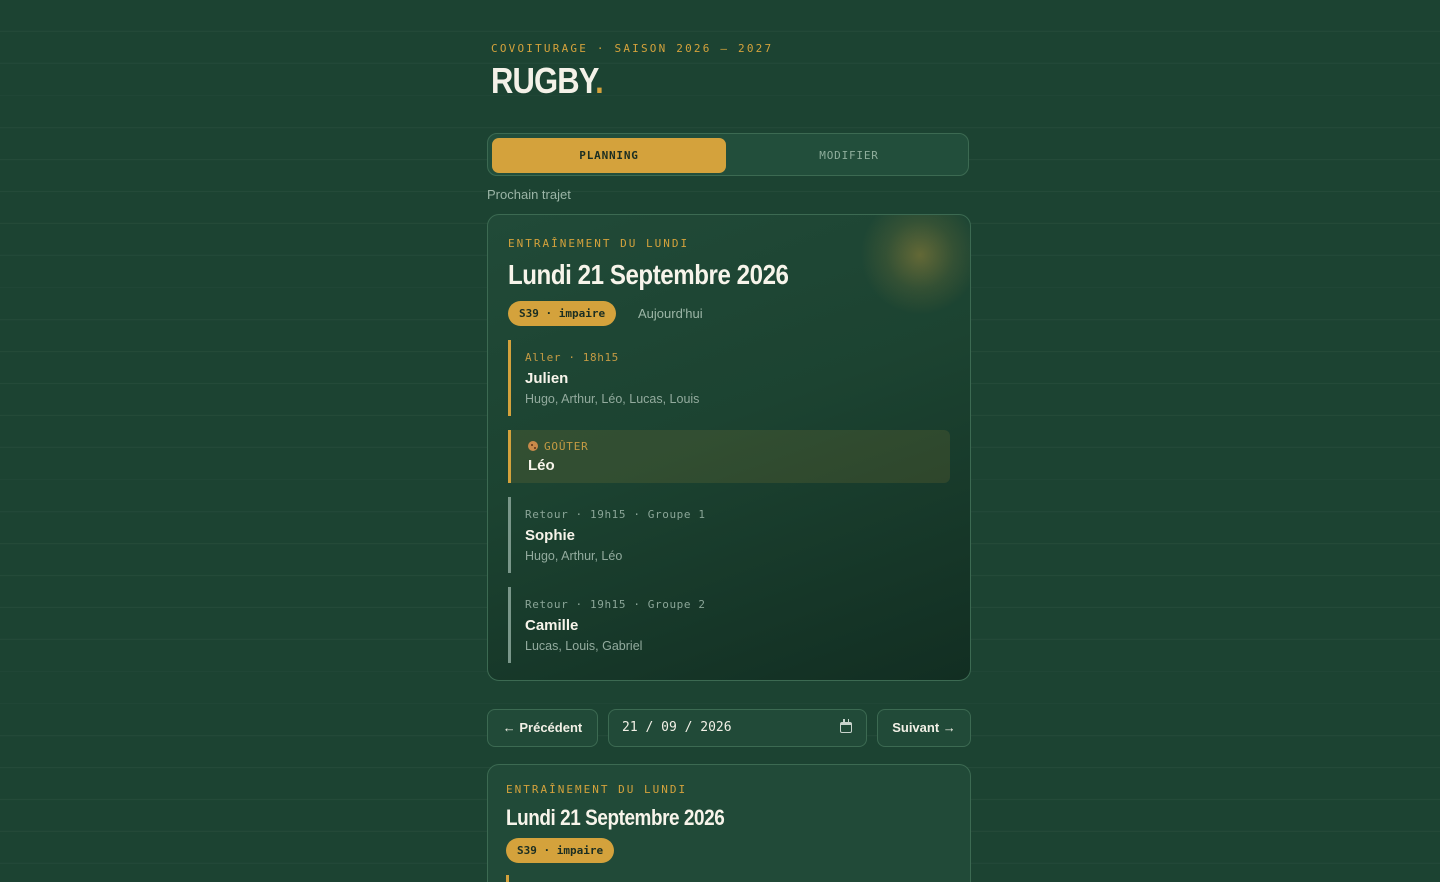 The height and width of the screenshot is (882, 1440). I want to click on view-tabs: PLANNING MODIFIER, so click(728, 154).